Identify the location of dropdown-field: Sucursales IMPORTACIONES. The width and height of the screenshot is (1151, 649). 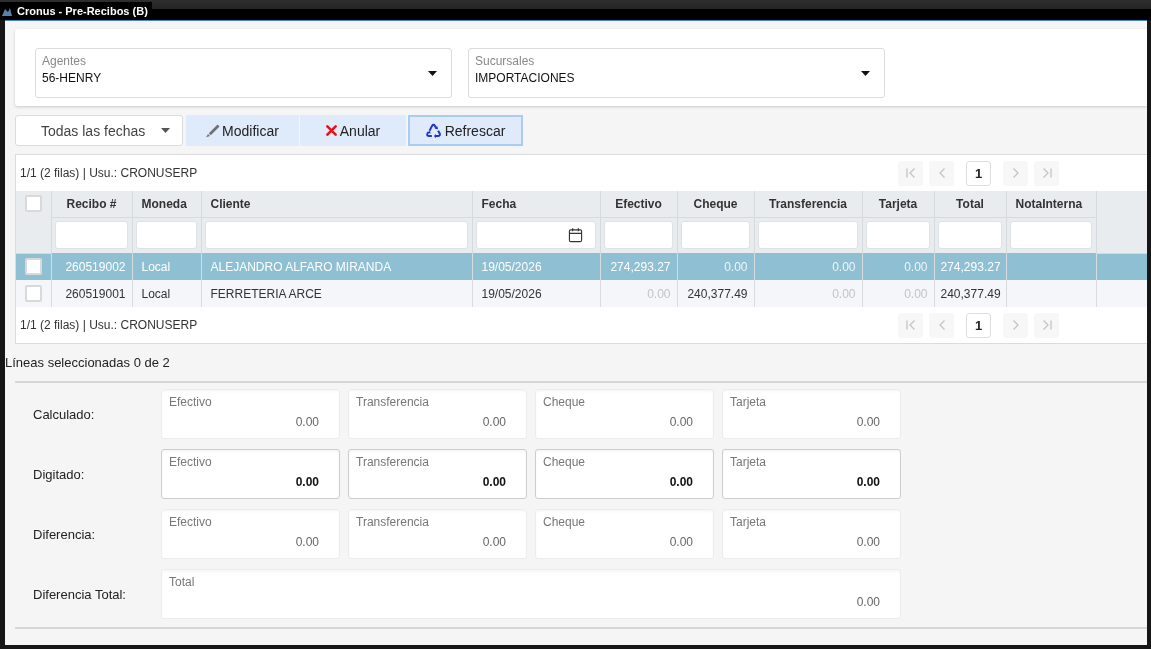
(676, 73).